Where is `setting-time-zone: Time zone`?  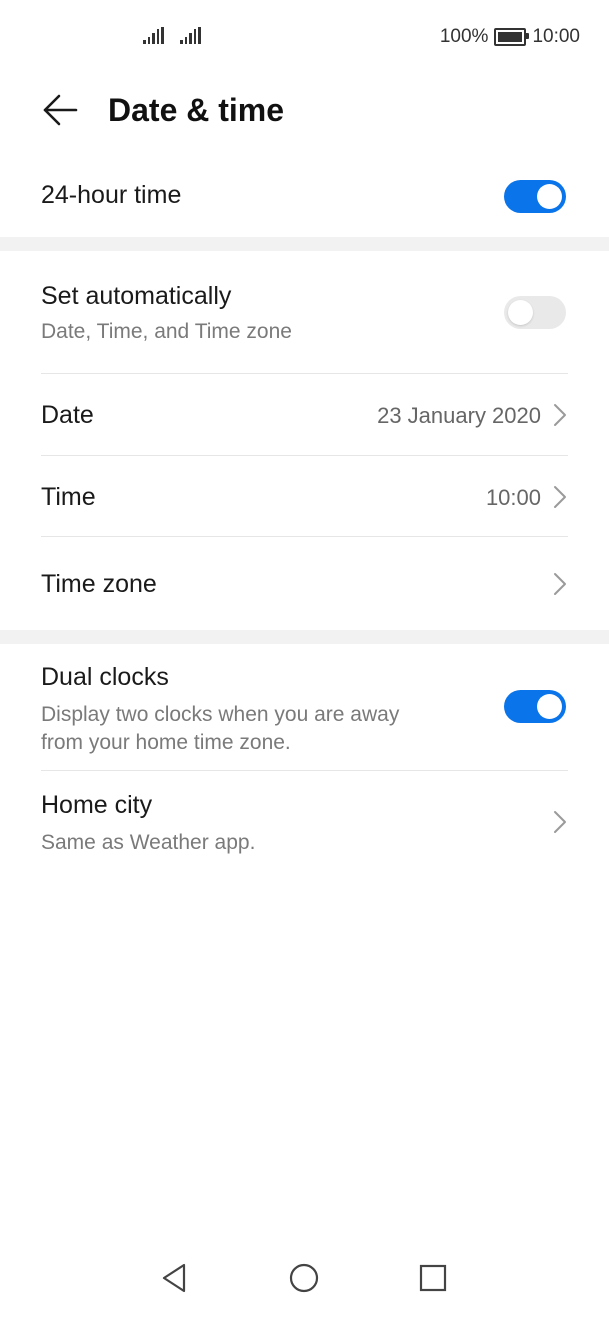 setting-time-zone: Time zone is located at coordinates (304, 583).